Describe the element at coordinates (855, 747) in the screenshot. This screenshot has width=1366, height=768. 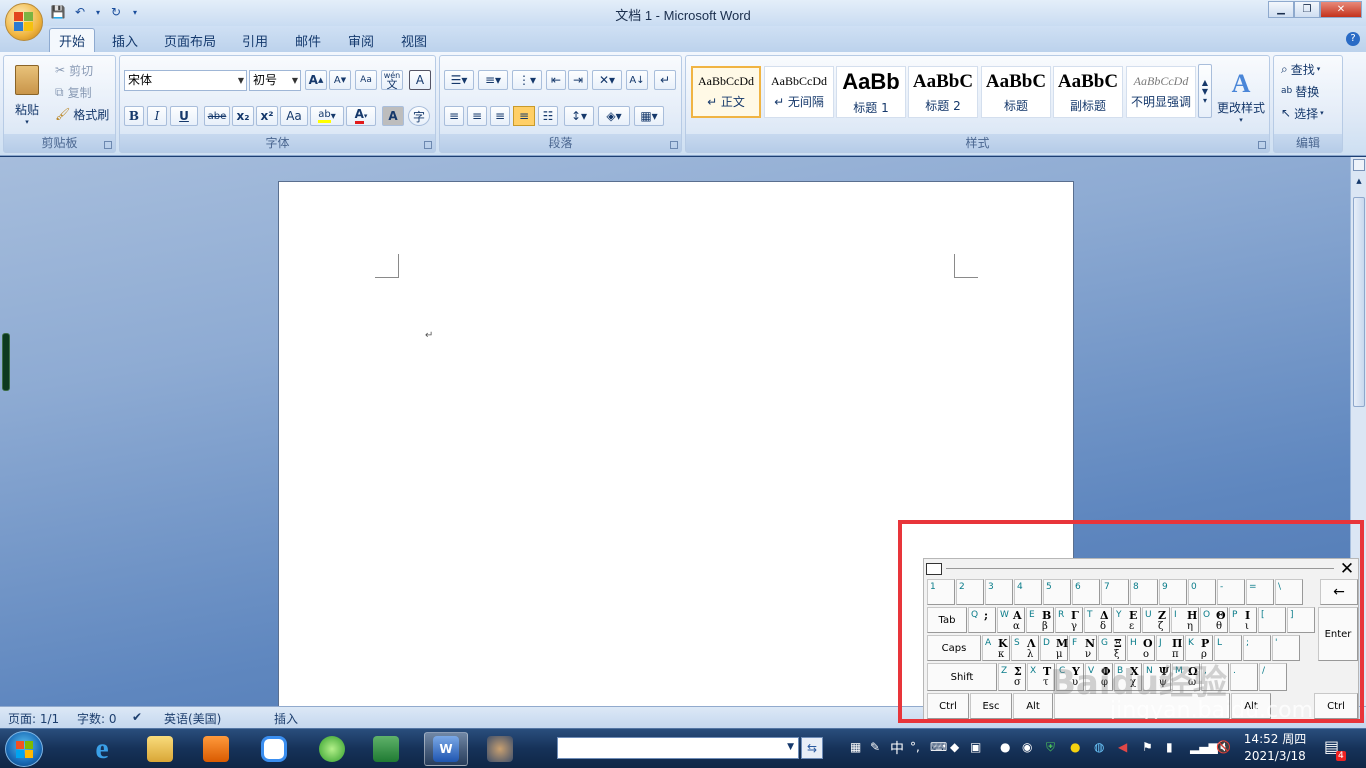
I see `ime-toolbar-icon: ▦` at that location.